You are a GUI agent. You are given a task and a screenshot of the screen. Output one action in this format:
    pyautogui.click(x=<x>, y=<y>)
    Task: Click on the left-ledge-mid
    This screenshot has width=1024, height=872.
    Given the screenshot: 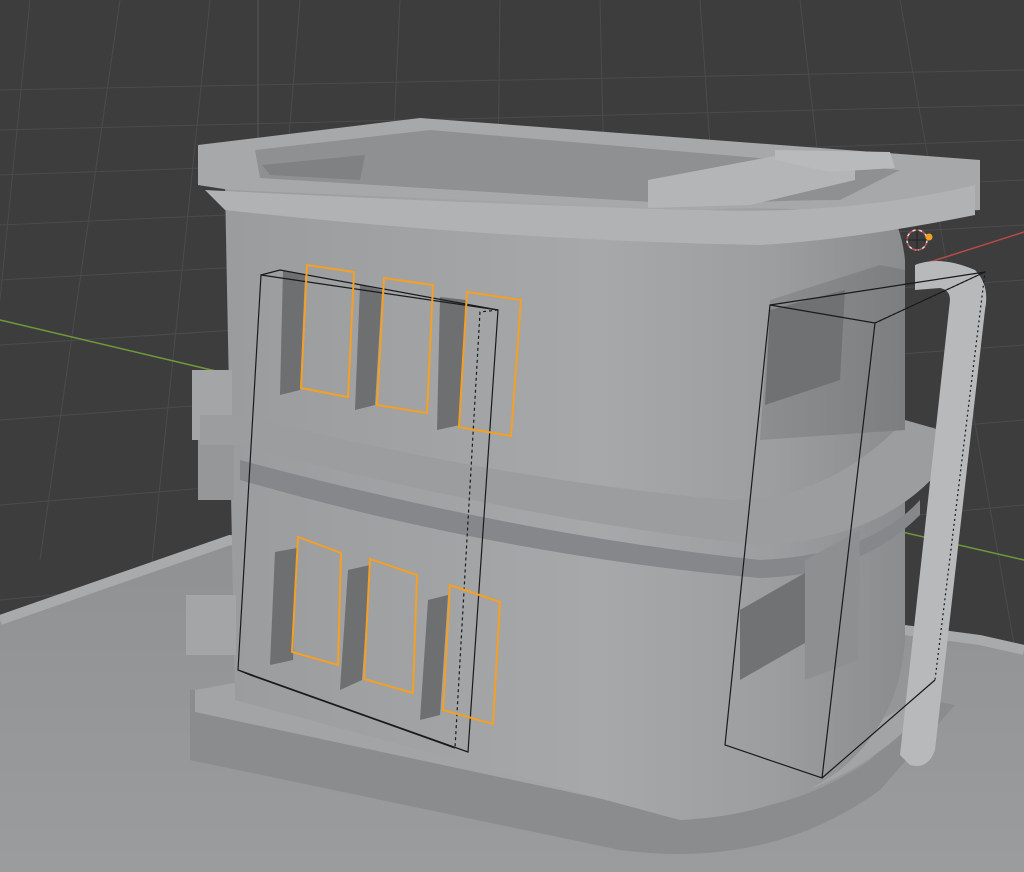 What is the action you would take?
    pyautogui.click(x=216, y=470)
    